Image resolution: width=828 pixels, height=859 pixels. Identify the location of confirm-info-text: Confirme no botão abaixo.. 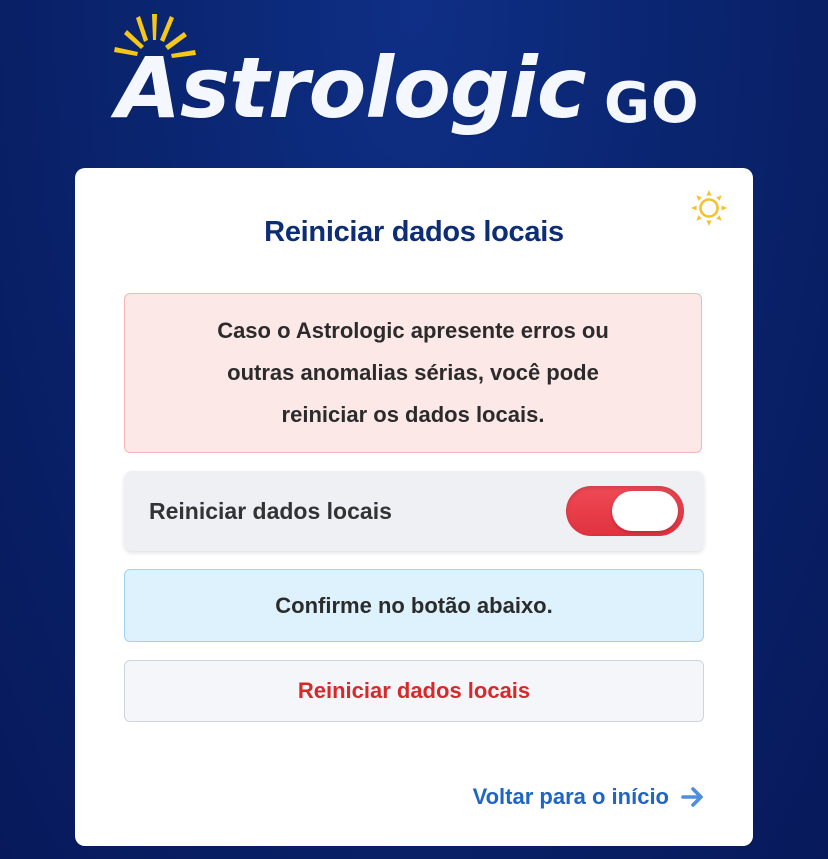
(414, 605).